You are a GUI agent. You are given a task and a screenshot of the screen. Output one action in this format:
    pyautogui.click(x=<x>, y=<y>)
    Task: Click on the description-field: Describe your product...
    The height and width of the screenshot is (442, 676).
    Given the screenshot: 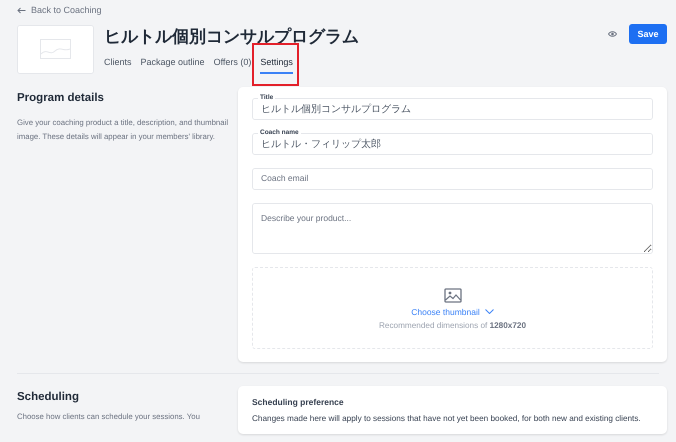 What is the action you would take?
    pyautogui.click(x=452, y=228)
    